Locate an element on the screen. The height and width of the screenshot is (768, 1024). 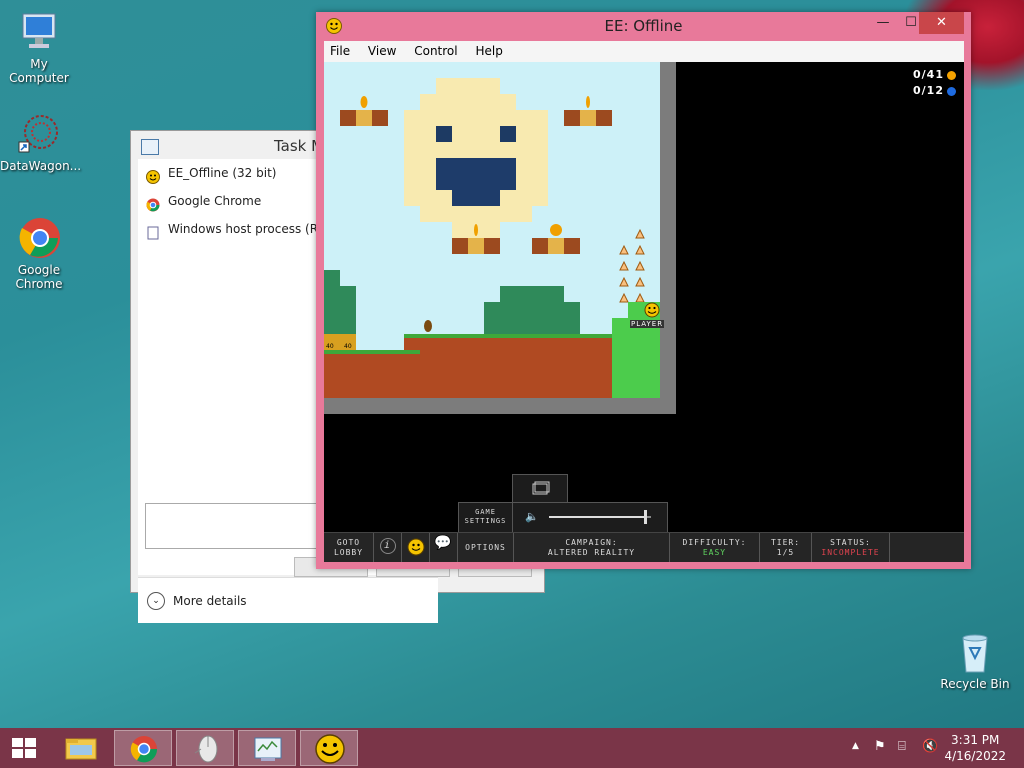
clock-time: 3:31 PM is located at coordinates (975, 740).